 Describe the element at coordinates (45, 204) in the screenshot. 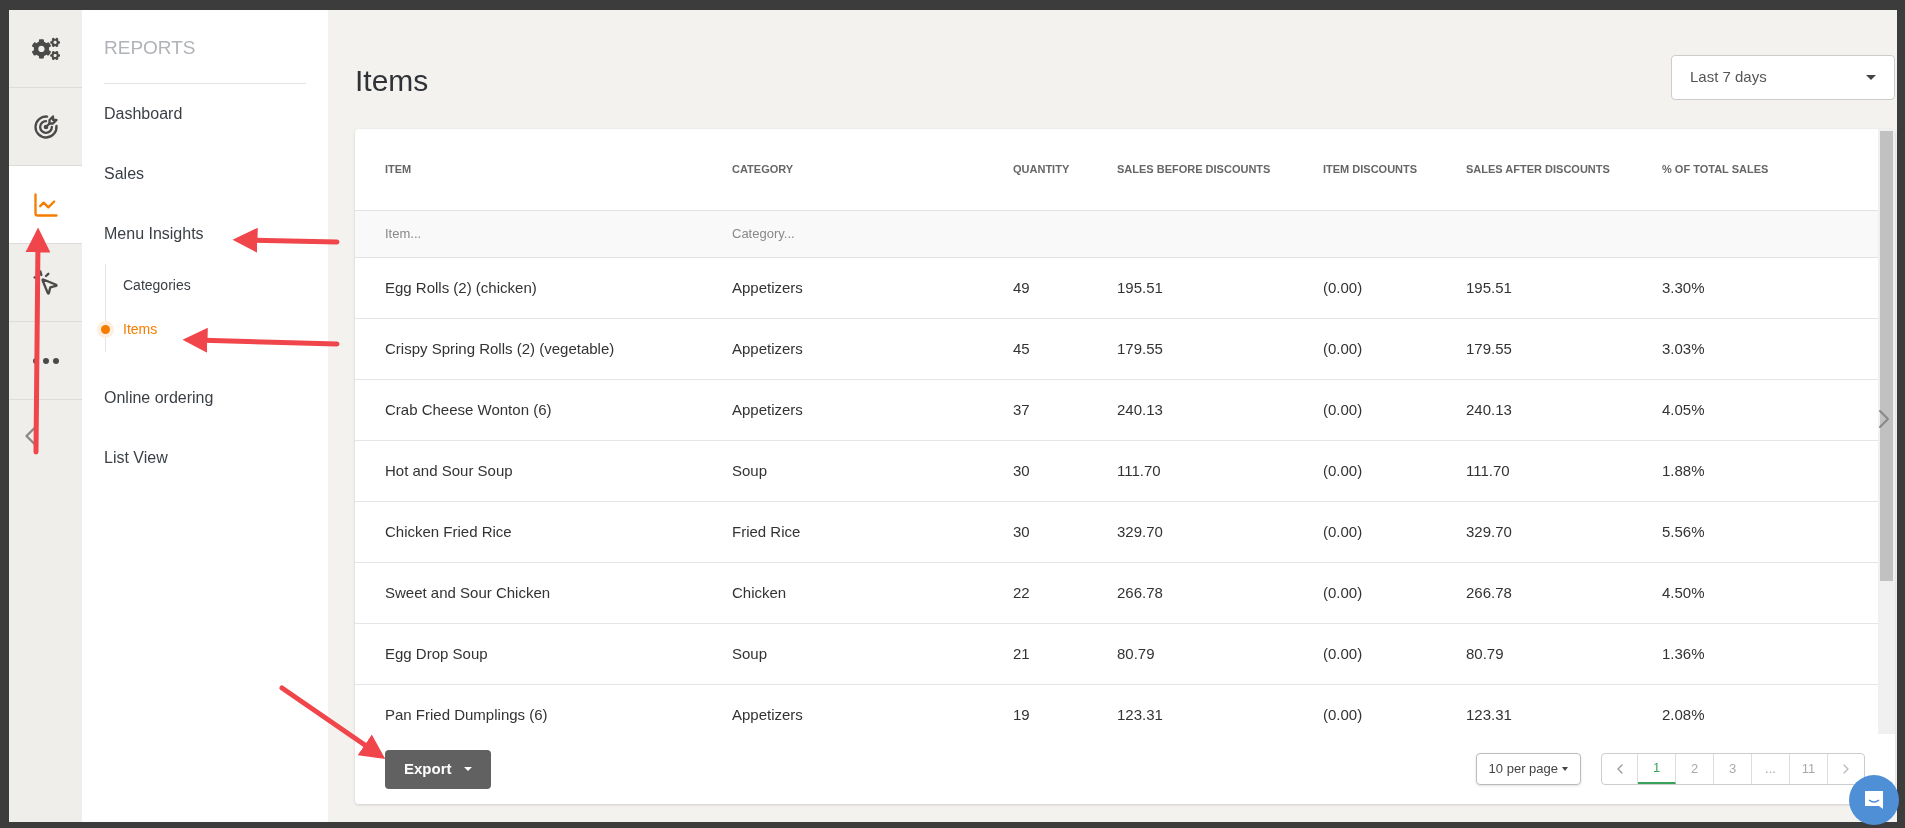

I see `line-chart-icon` at that location.